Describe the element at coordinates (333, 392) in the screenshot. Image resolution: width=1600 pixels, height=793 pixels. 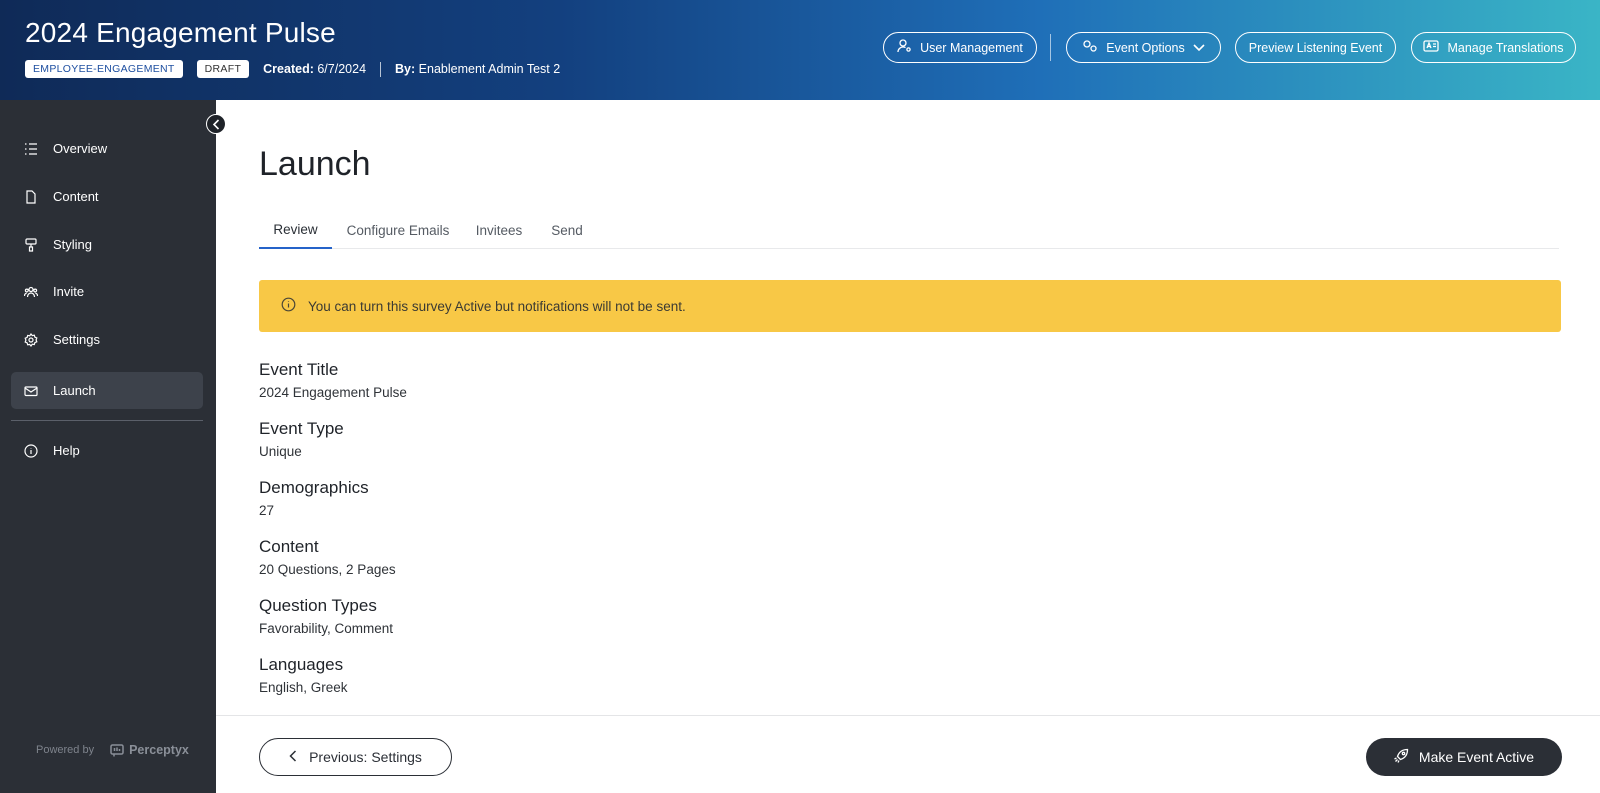
I see `field-value: 2024 Engagement Pulse` at that location.